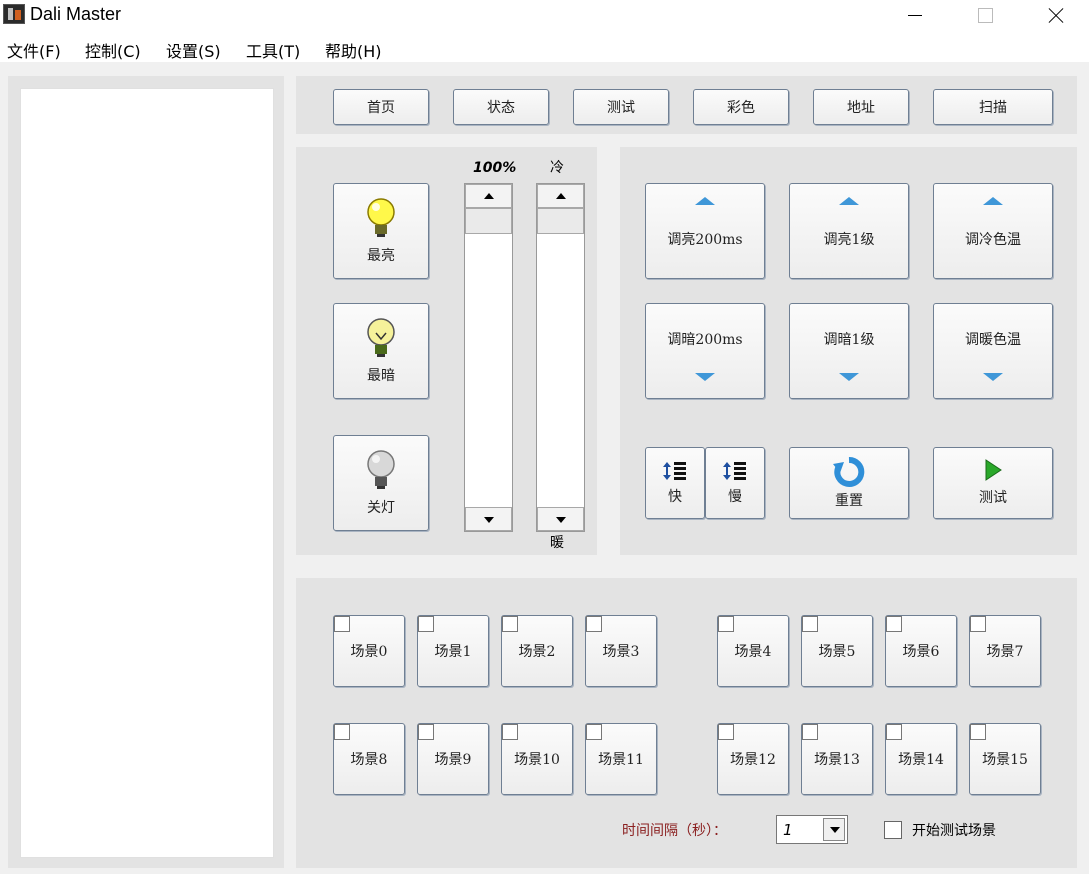 The height and width of the screenshot is (874, 1089). I want to click on reset-label: 重置, so click(849, 501).